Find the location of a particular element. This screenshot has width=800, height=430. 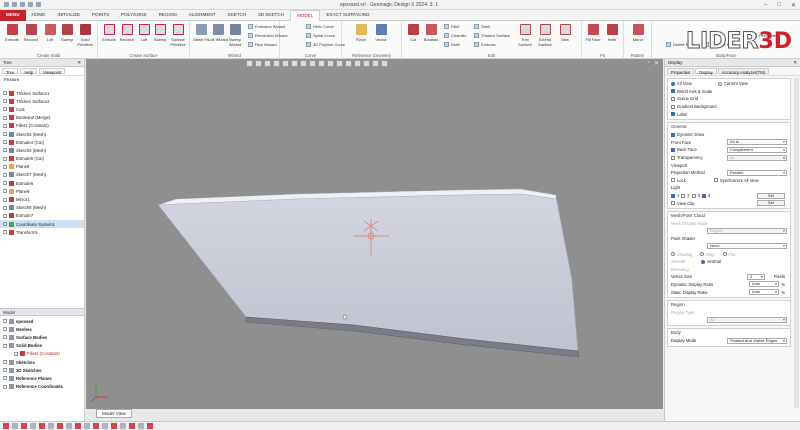

filter-icon is located at coordinates (15, 426).